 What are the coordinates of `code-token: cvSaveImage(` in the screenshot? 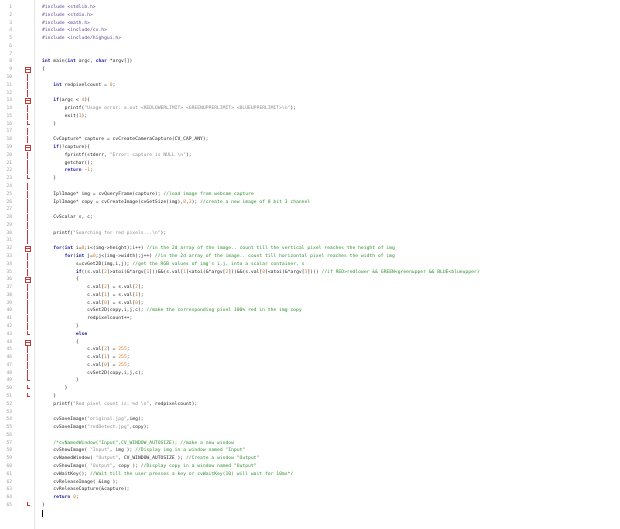 It's located at (65, 428).